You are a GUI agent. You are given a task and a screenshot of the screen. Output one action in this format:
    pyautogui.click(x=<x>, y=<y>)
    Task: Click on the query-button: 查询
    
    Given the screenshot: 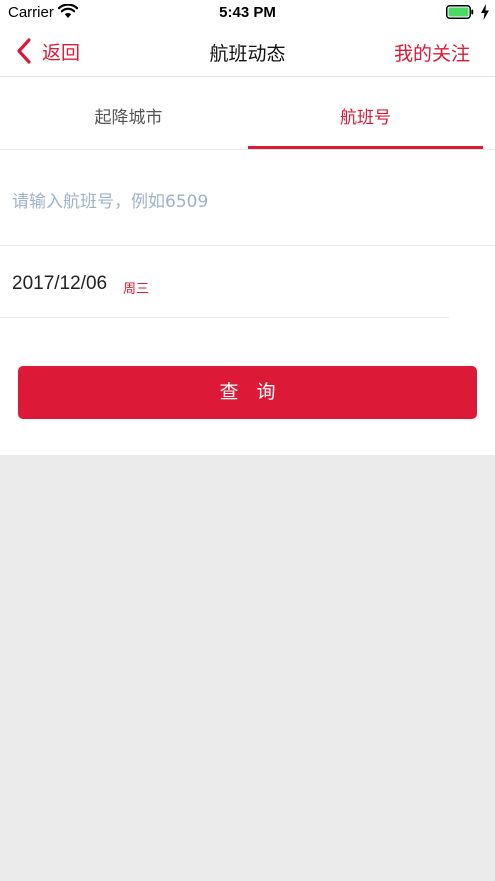 What is the action you would take?
    pyautogui.click(x=247, y=392)
    